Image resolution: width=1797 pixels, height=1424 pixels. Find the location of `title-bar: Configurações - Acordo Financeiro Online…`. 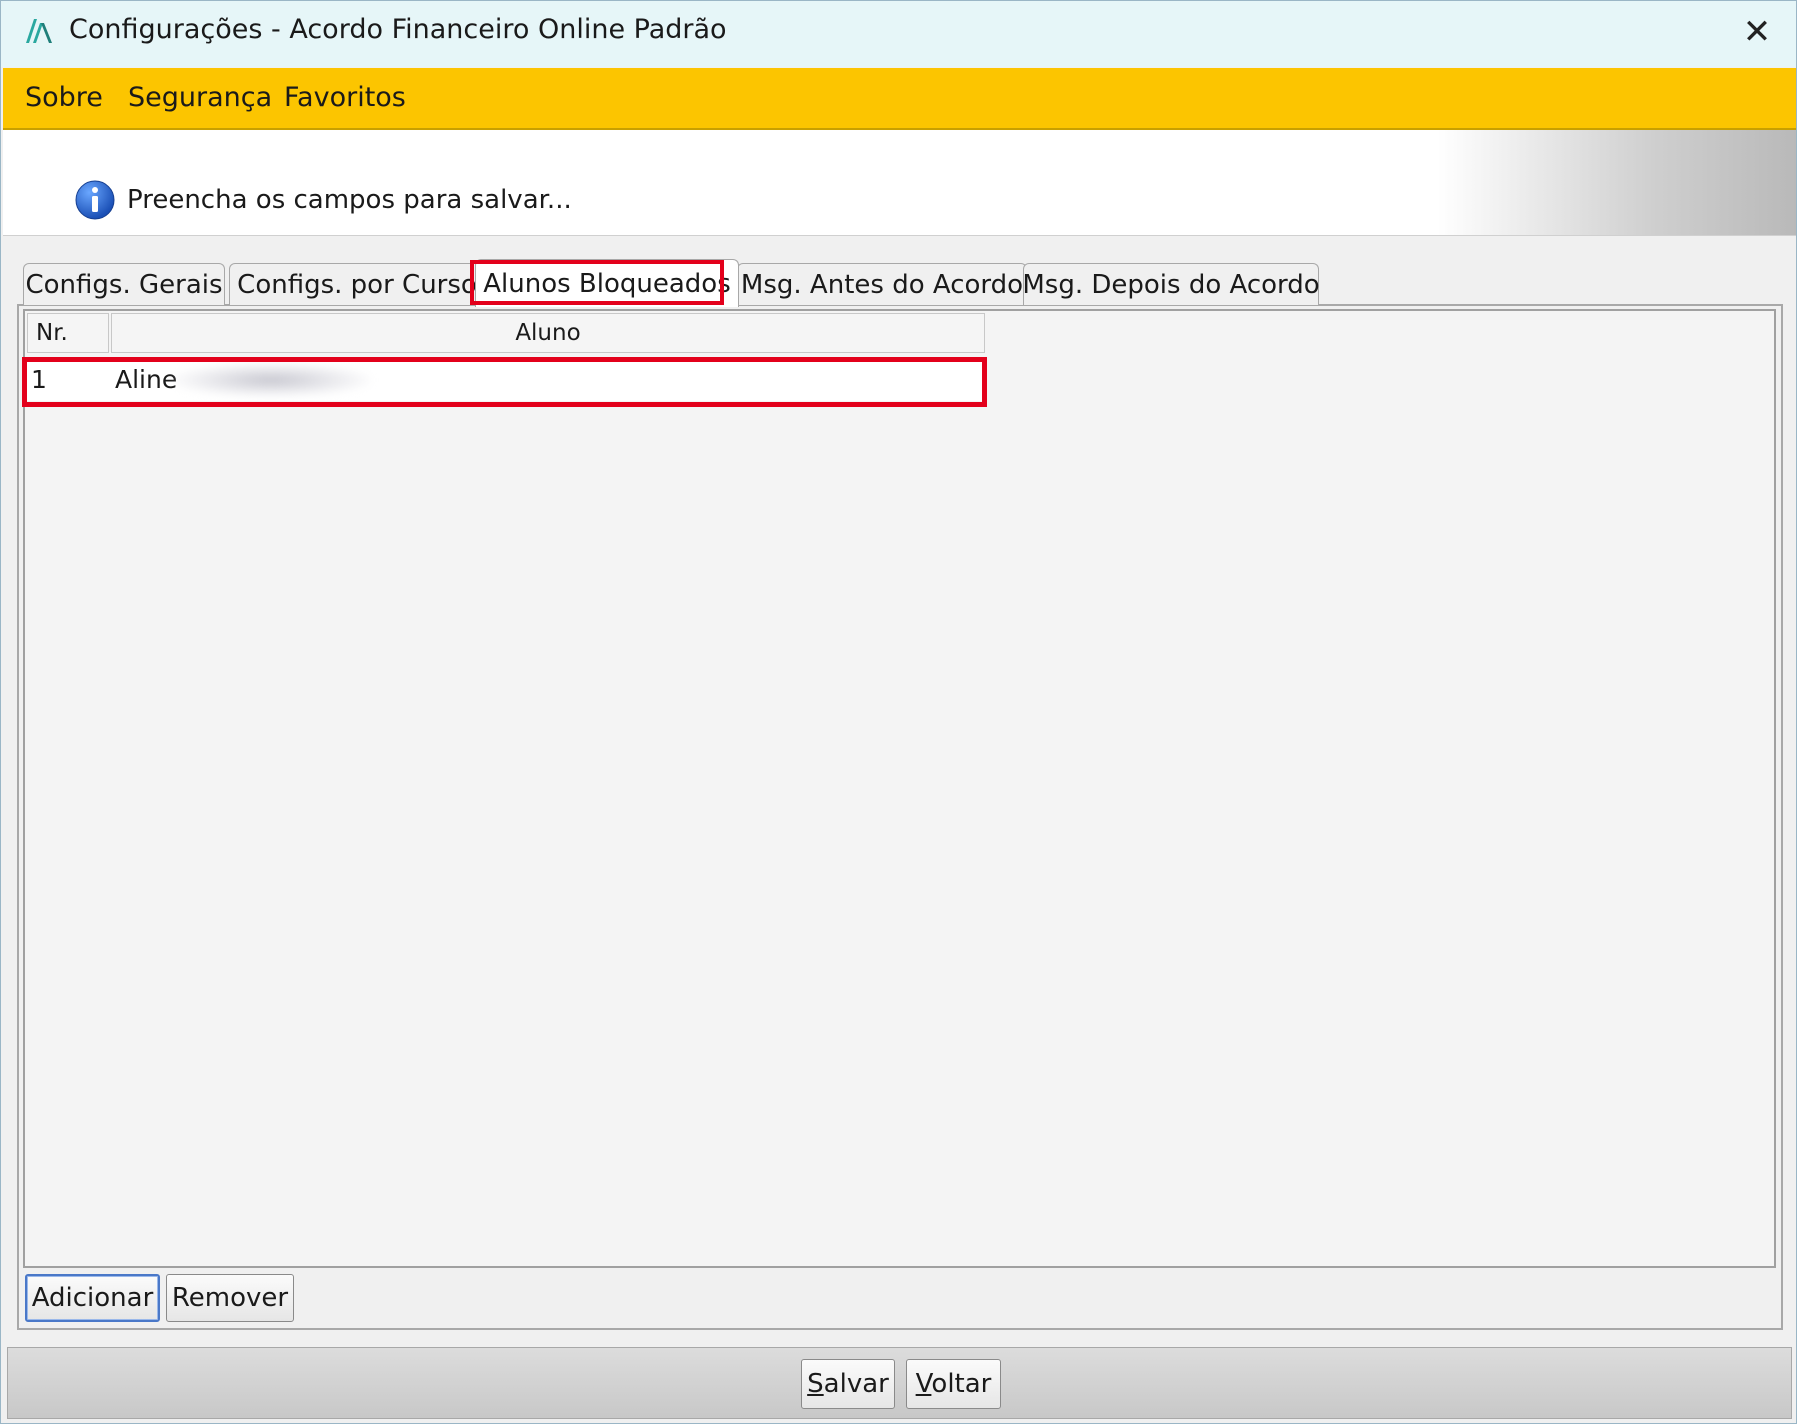

title-bar: Configurações - Acordo Financeiro Online… is located at coordinates (898, 34).